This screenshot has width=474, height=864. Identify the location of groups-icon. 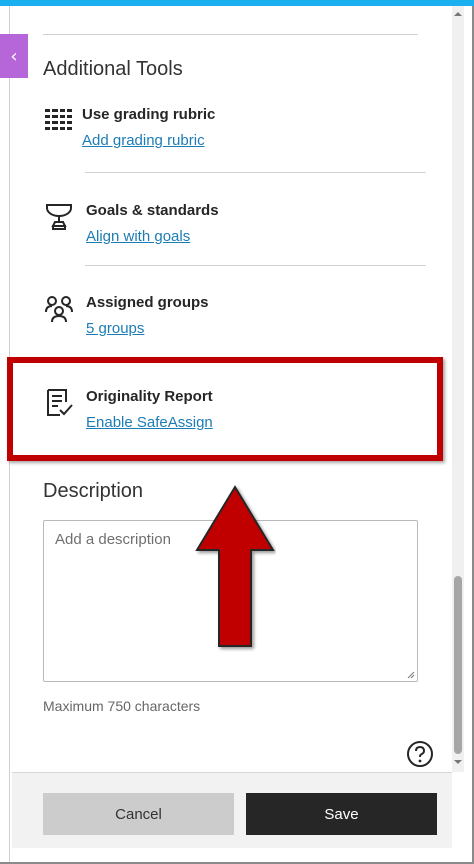
(59, 309).